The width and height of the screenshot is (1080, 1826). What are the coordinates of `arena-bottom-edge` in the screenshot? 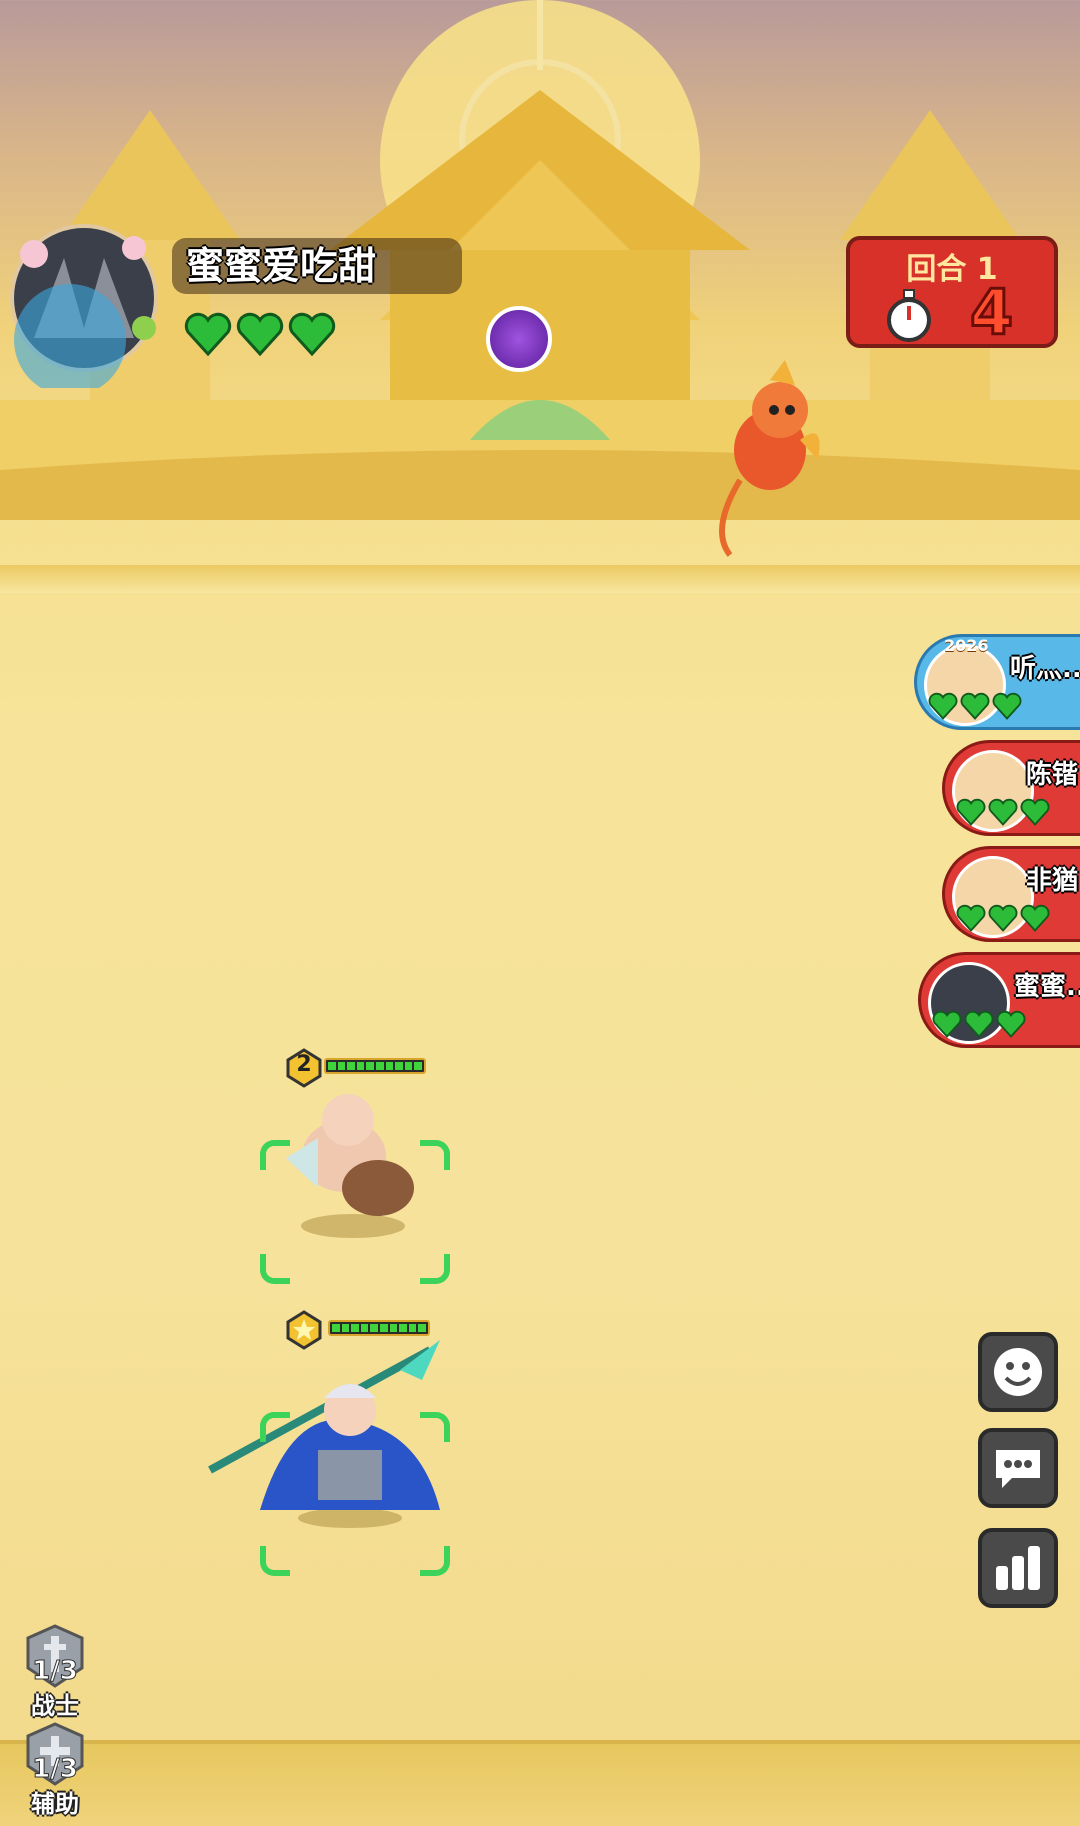 It's located at (540, 1783).